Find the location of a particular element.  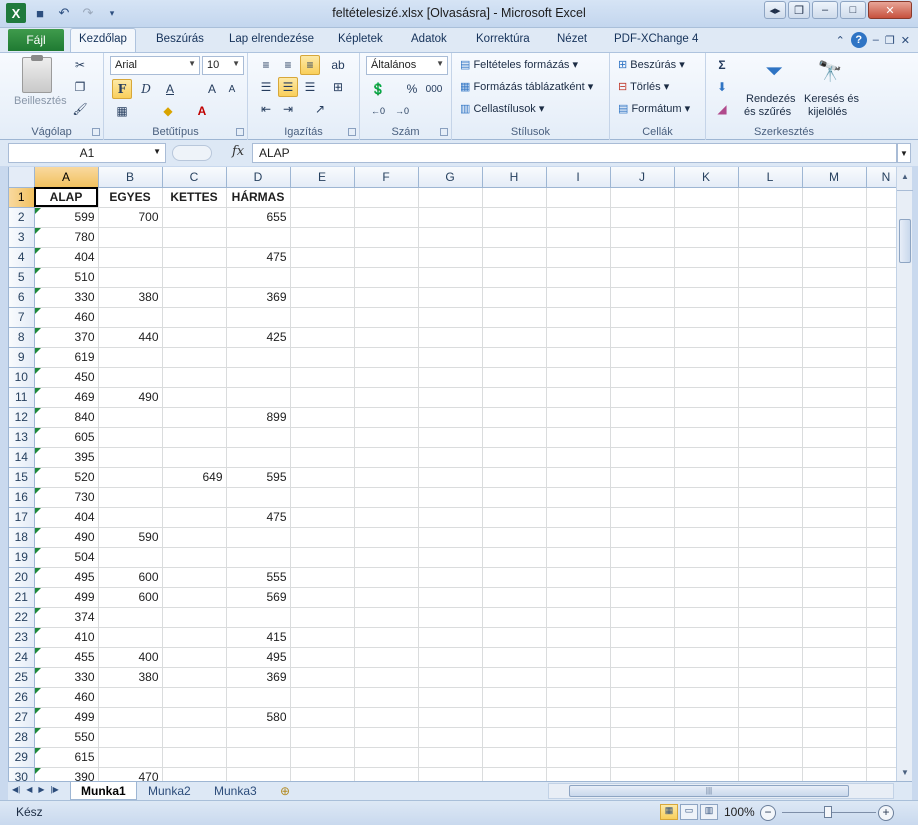

column-header-b: B is located at coordinates (130, 177).